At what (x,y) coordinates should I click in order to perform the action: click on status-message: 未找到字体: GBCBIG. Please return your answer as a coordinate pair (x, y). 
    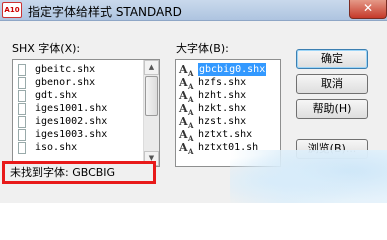
    Looking at the image, I should click on (79, 172).